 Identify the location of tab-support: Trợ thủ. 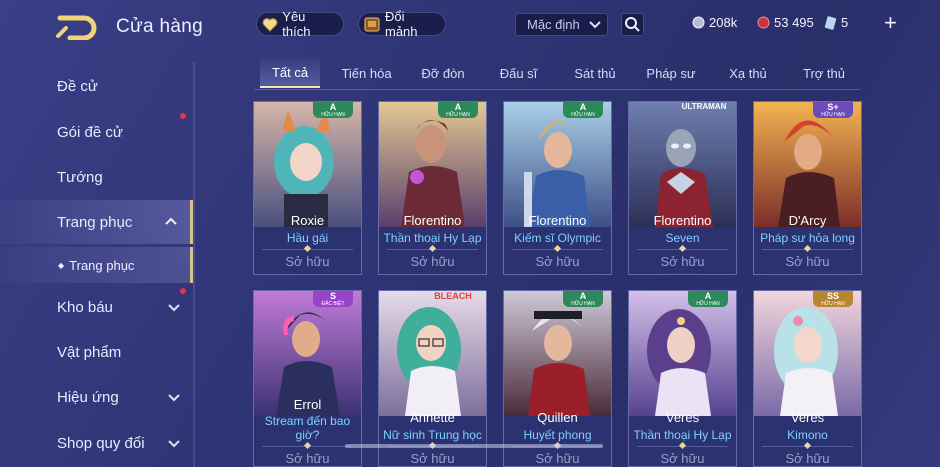
(824, 73).